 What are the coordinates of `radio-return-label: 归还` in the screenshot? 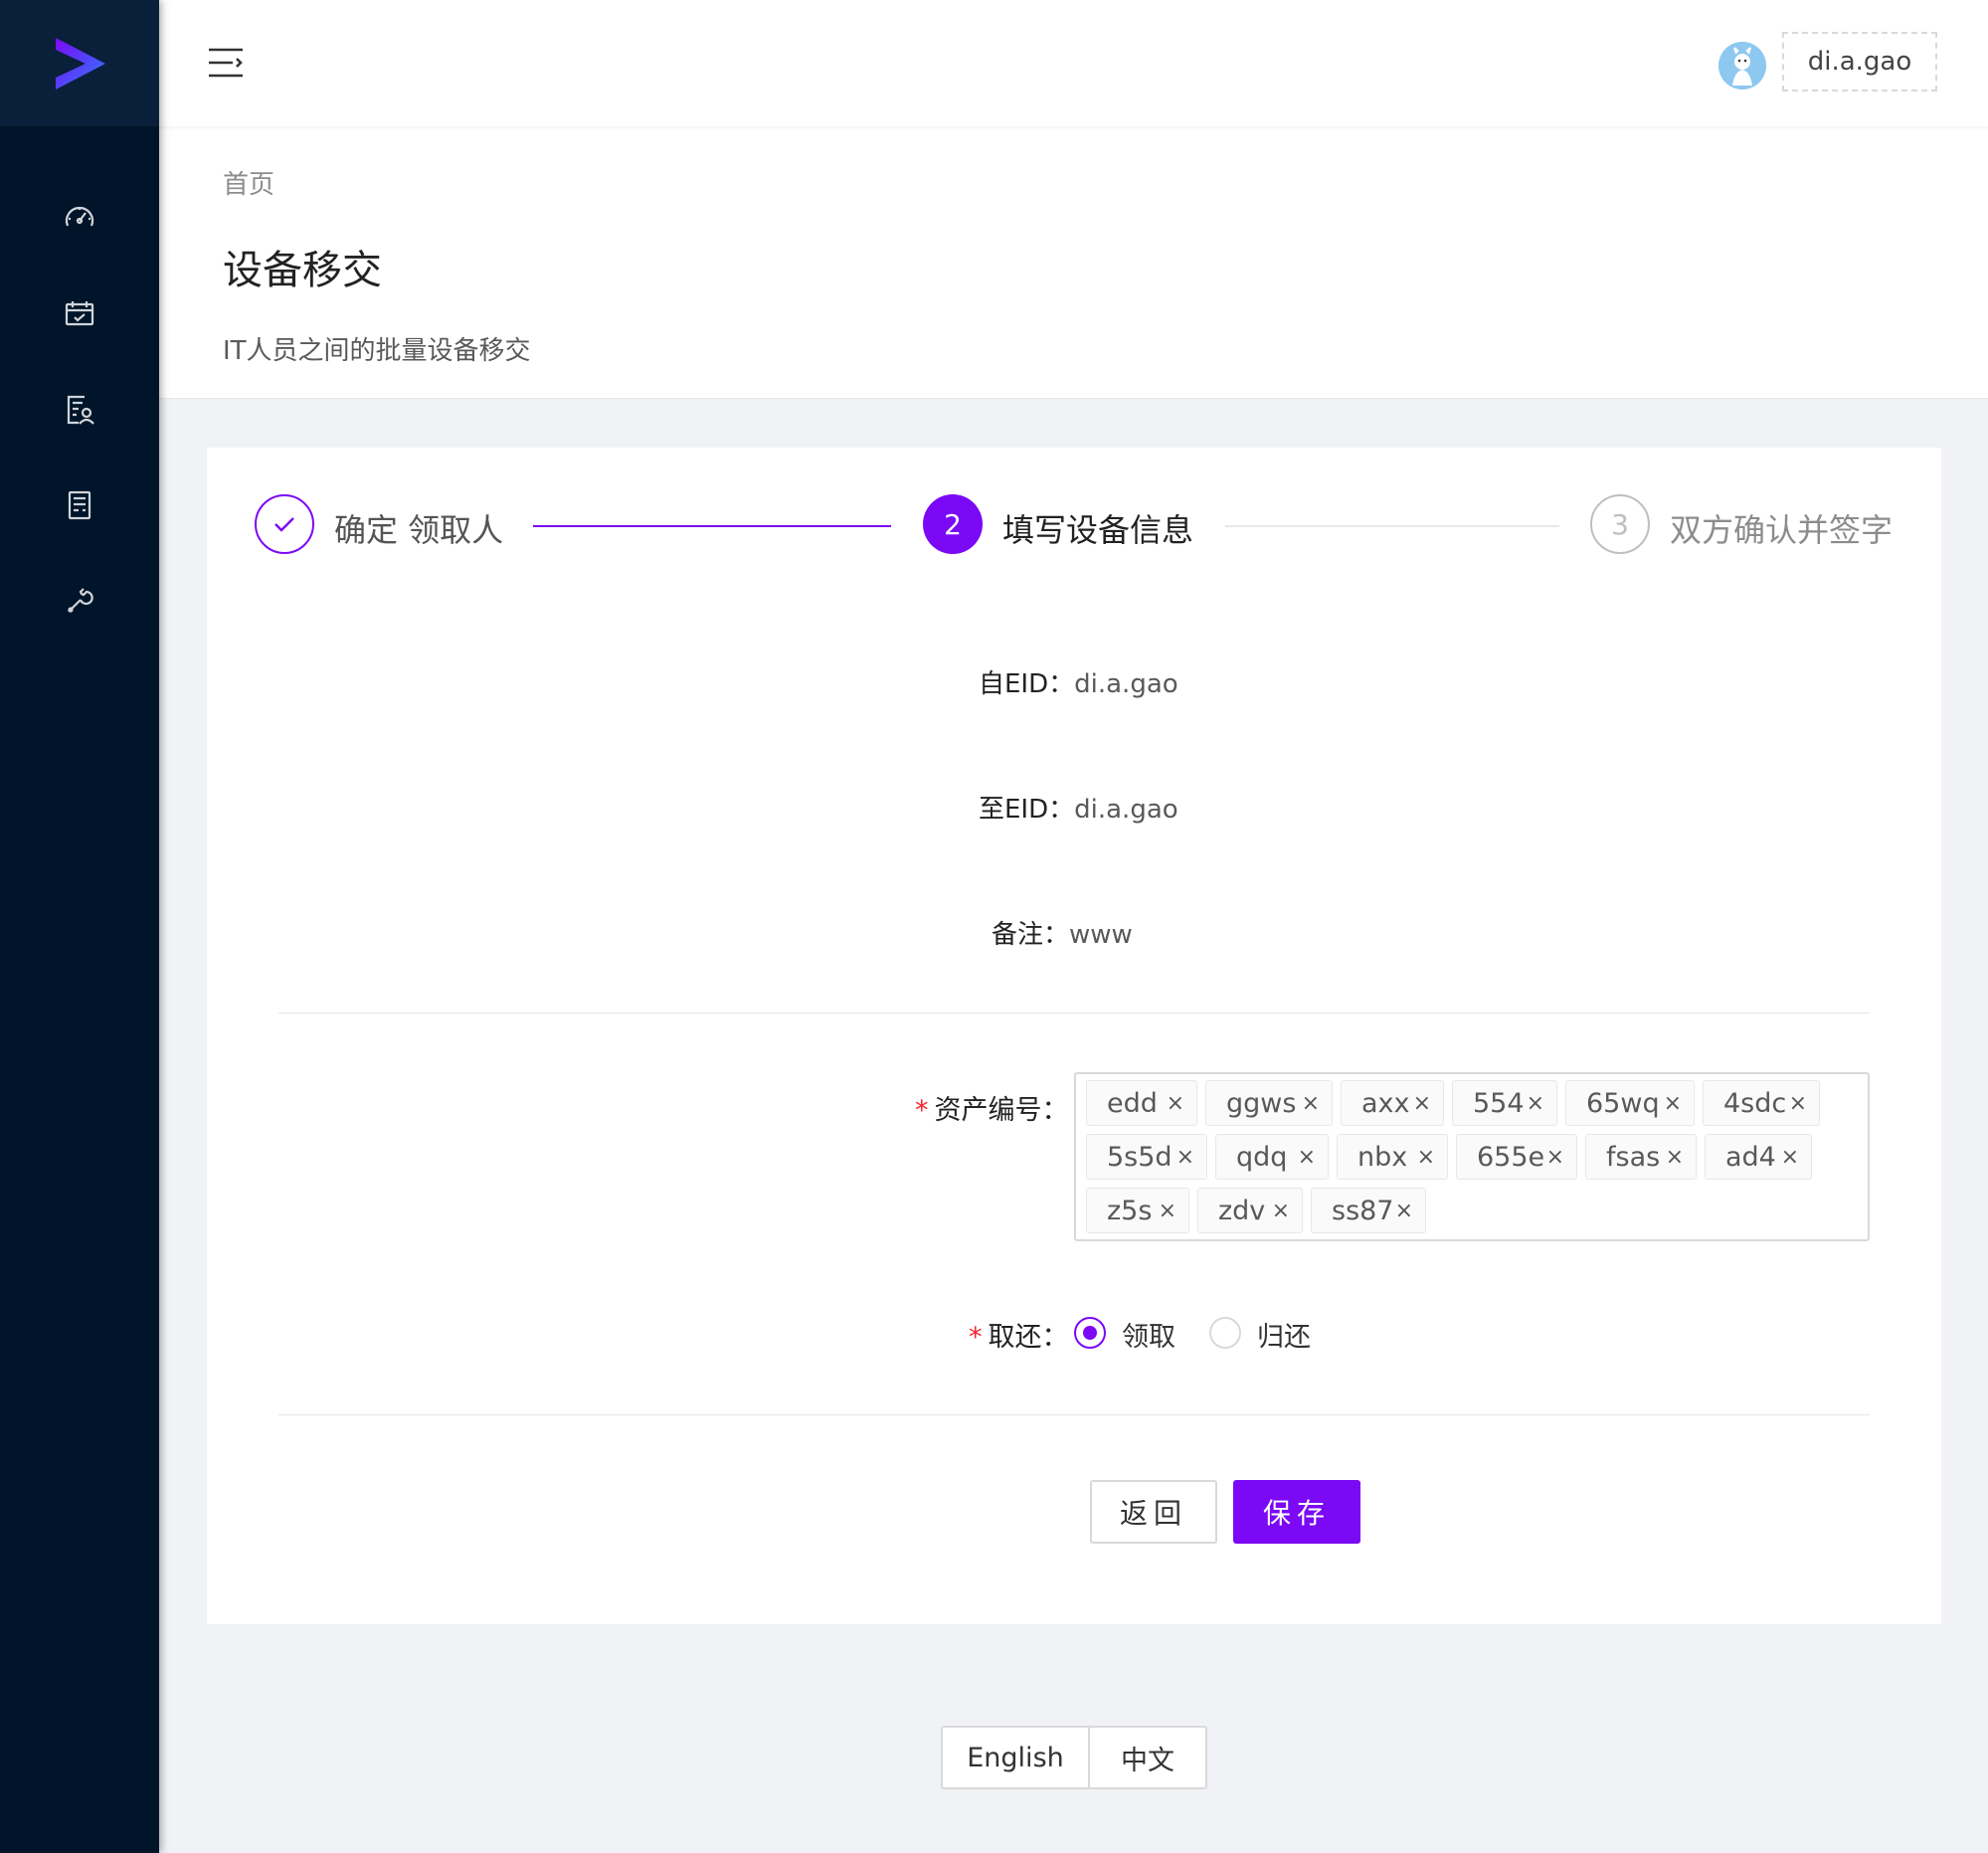 It's located at (1284, 1334).